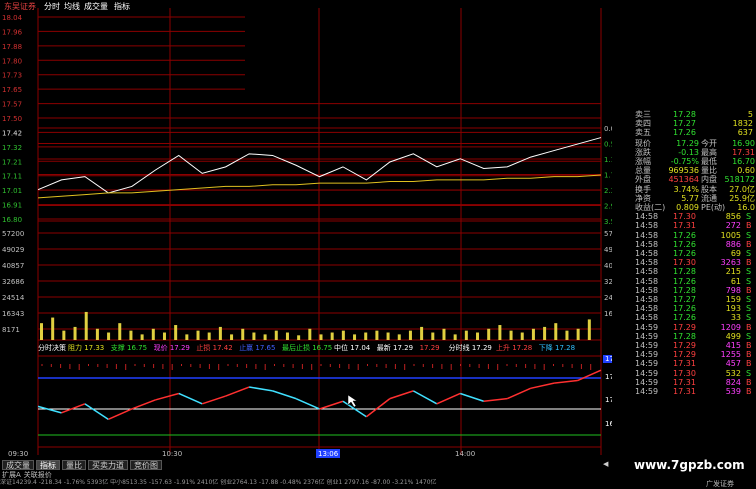  Describe the element at coordinates (693, 327) in the screenshot. I see `tick-row: 14:59 17.29 1209 B` at that location.